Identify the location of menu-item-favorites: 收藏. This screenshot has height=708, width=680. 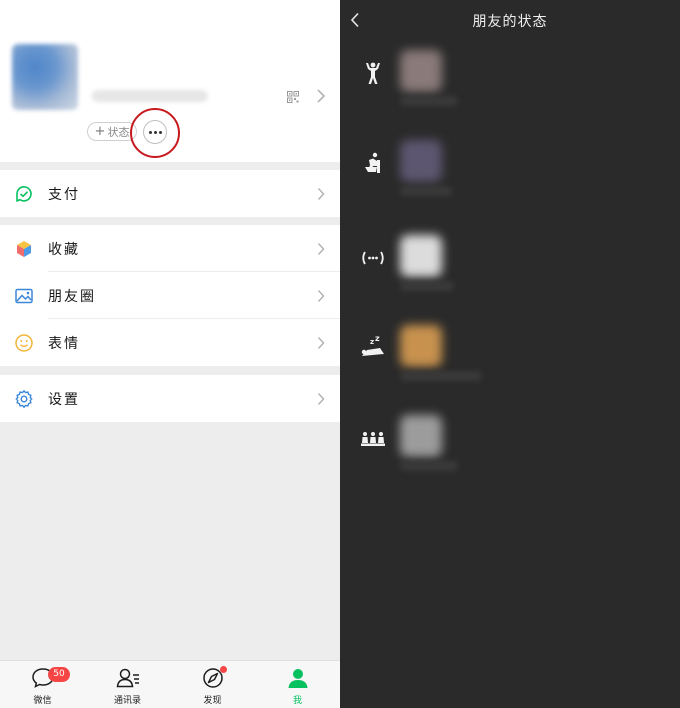
(170, 248).